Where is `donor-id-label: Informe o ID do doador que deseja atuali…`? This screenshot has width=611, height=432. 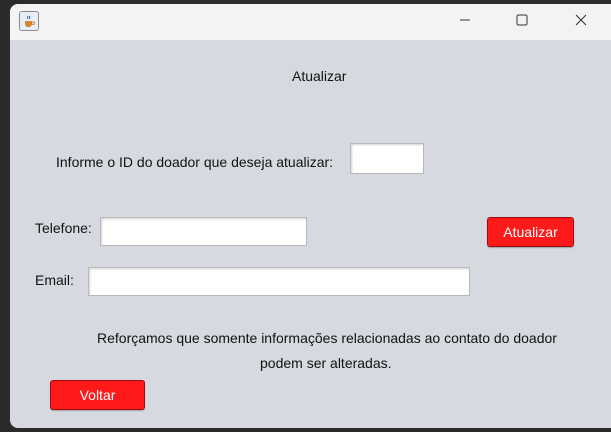 donor-id-label: Informe o ID do doador que deseja atuali… is located at coordinates (195, 162).